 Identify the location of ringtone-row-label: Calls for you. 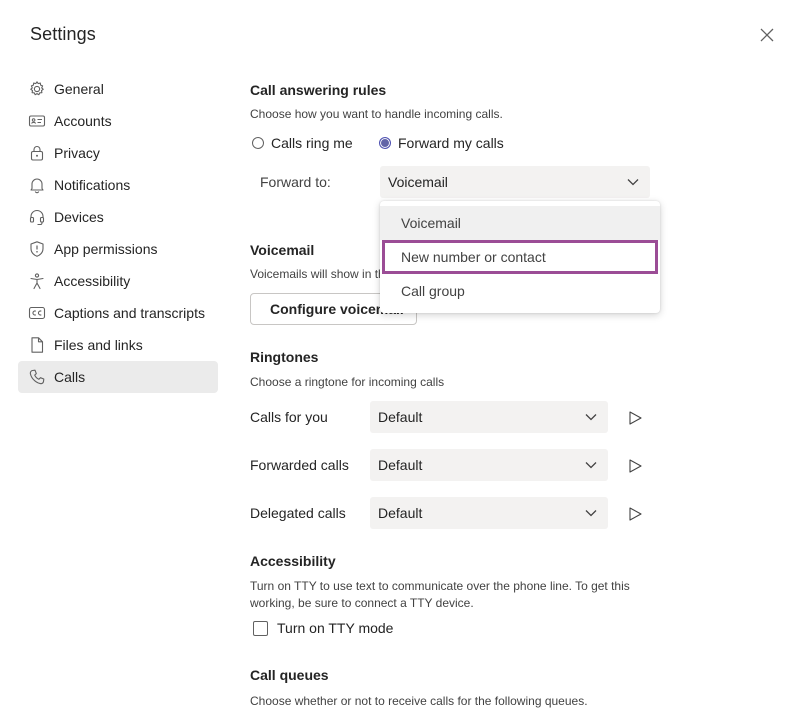
(289, 417).